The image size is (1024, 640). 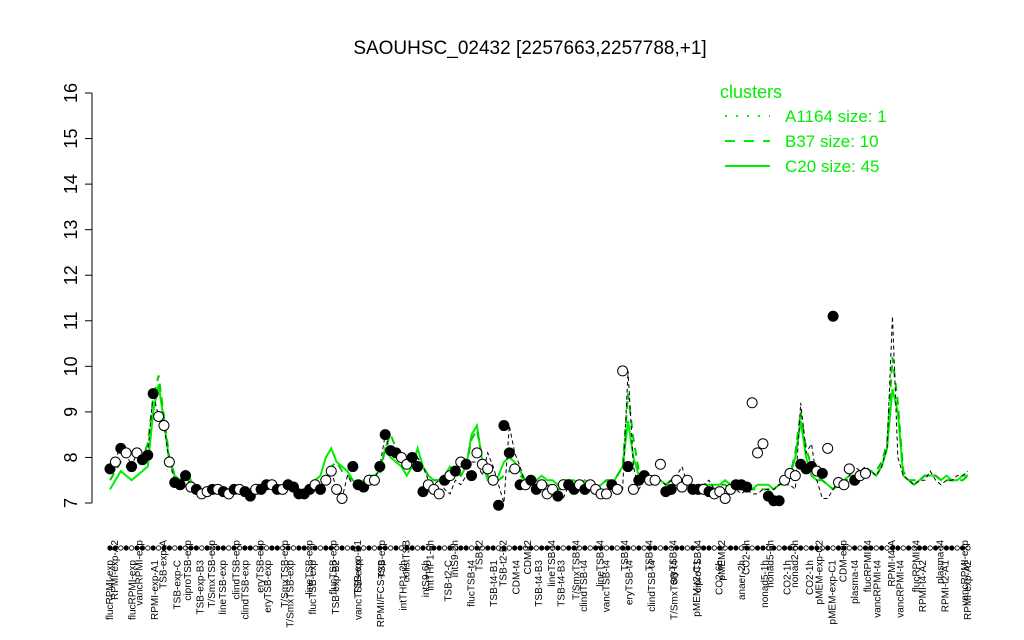 What do you see at coordinates (178, 584) in the screenshot?
I see `x-label: TSB-exp-C` at bounding box center [178, 584].